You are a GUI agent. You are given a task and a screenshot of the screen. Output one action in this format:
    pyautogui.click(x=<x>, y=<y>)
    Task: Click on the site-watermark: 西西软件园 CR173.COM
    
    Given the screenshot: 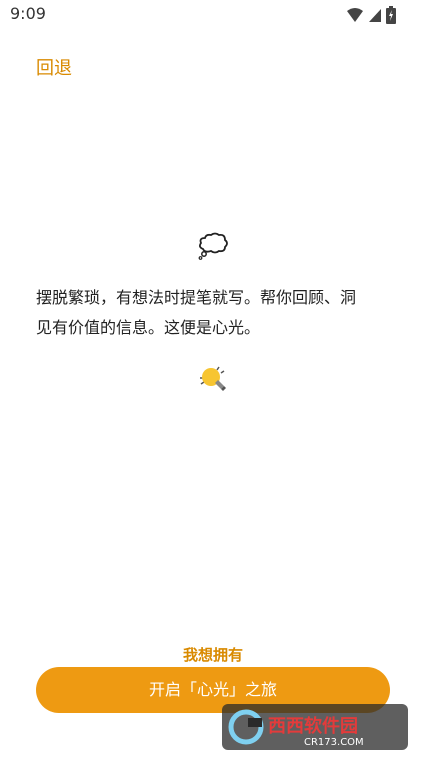 What is the action you would take?
    pyautogui.click(x=315, y=727)
    